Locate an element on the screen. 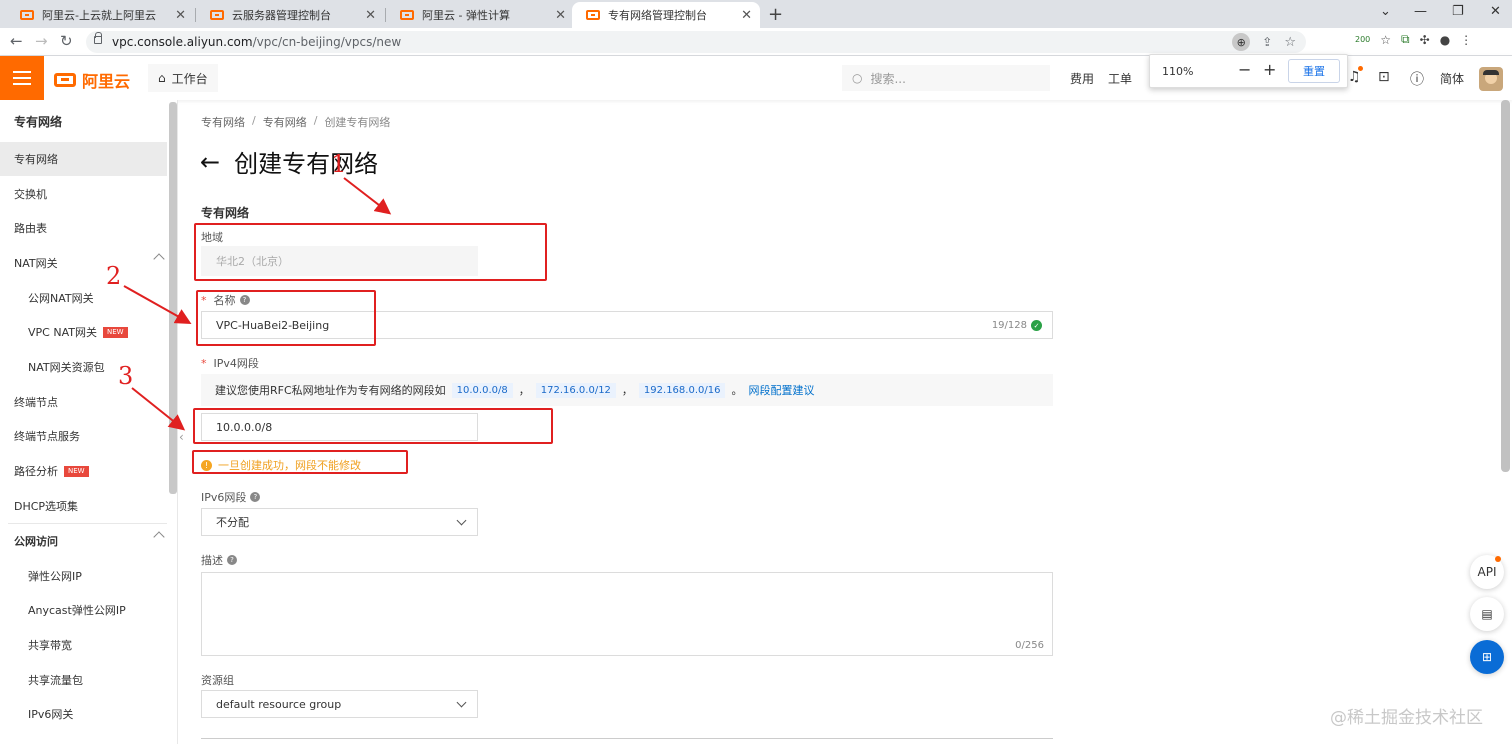  sidebar-item-route-table: 路由表 is located at coordinates (83, 228).